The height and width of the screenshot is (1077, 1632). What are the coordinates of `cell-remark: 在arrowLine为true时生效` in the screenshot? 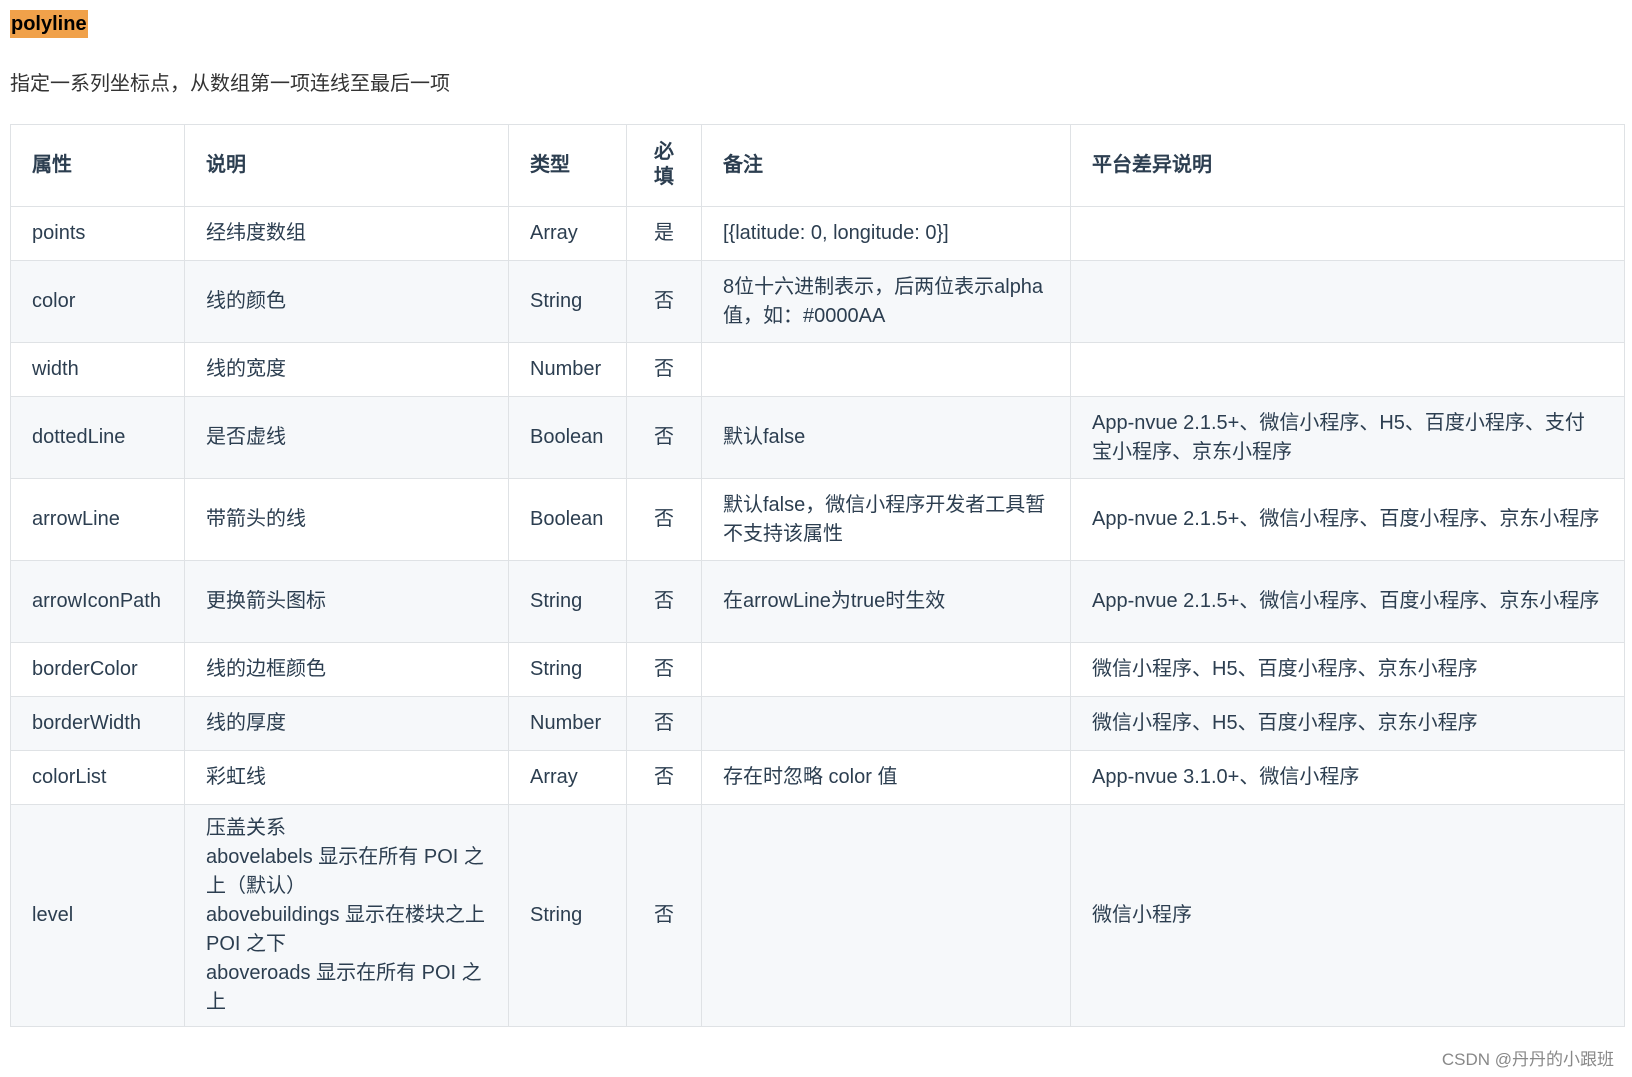 It's located at (886, 601).